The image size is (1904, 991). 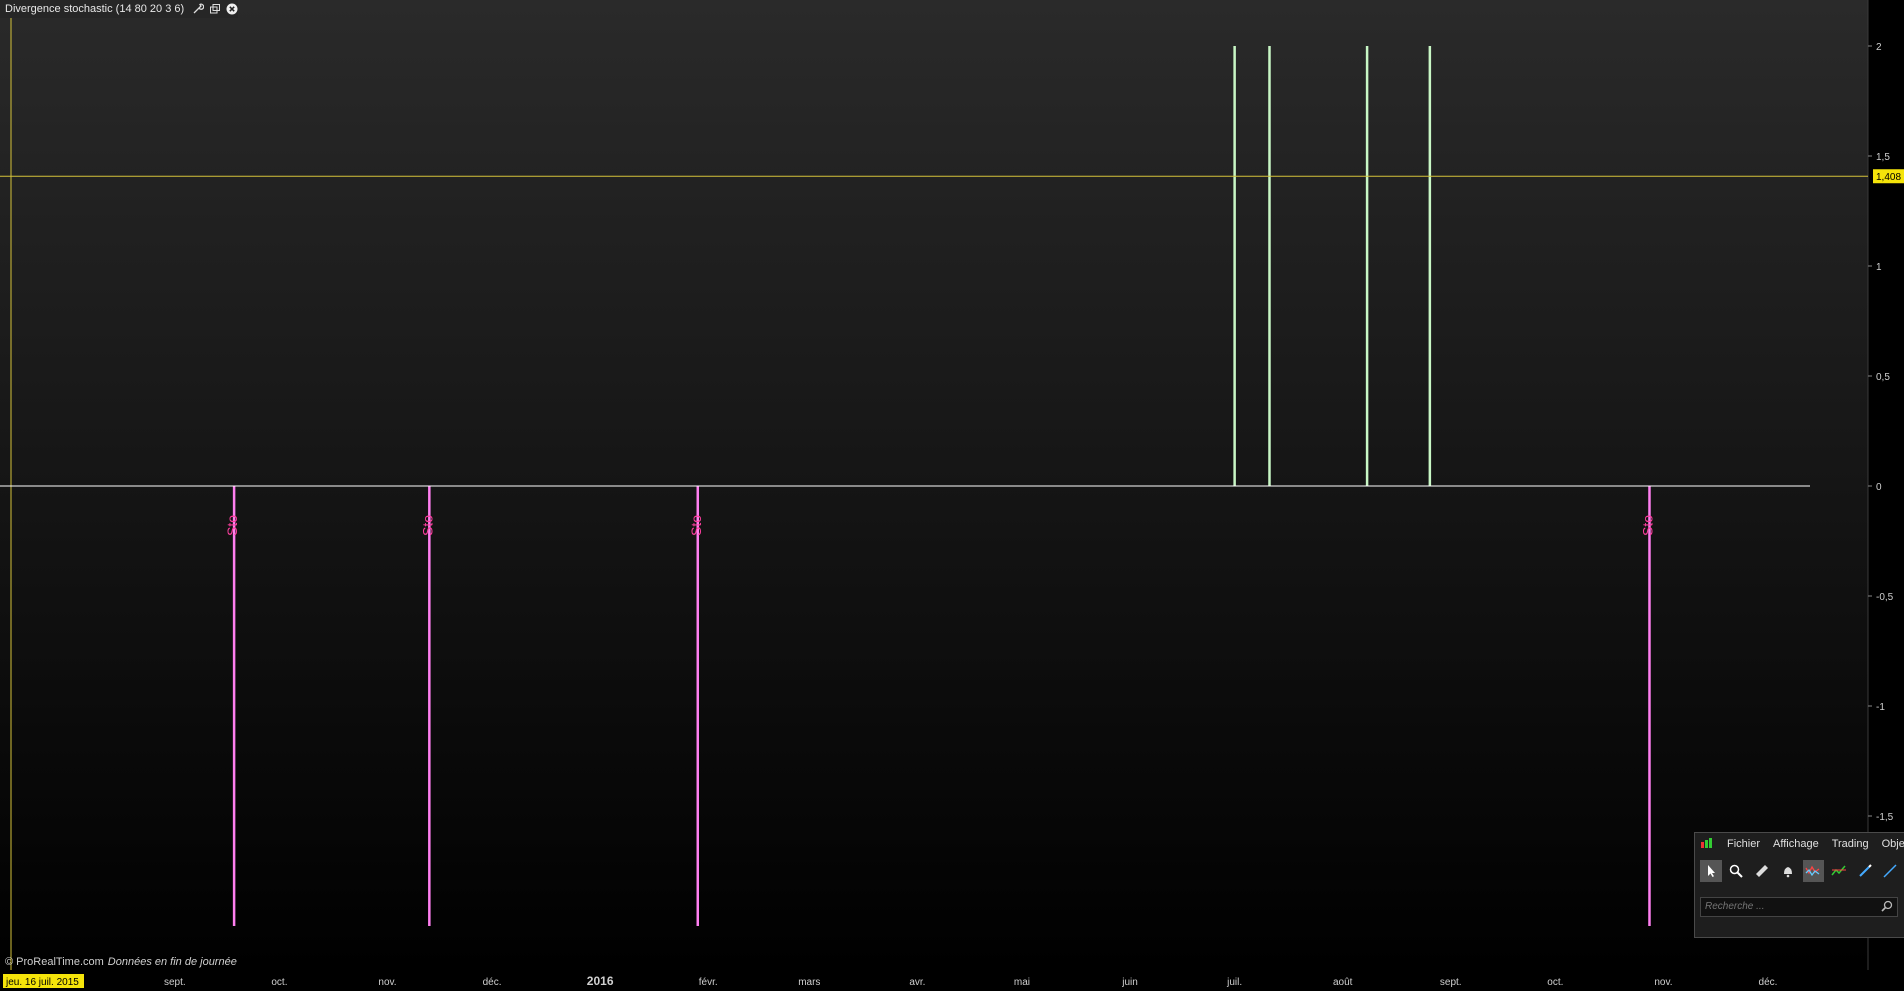 What do you see at coordinates (1850, 844) in the screenshot?
I see `menu-trading: Trading` at bounding box center [1850, 844].